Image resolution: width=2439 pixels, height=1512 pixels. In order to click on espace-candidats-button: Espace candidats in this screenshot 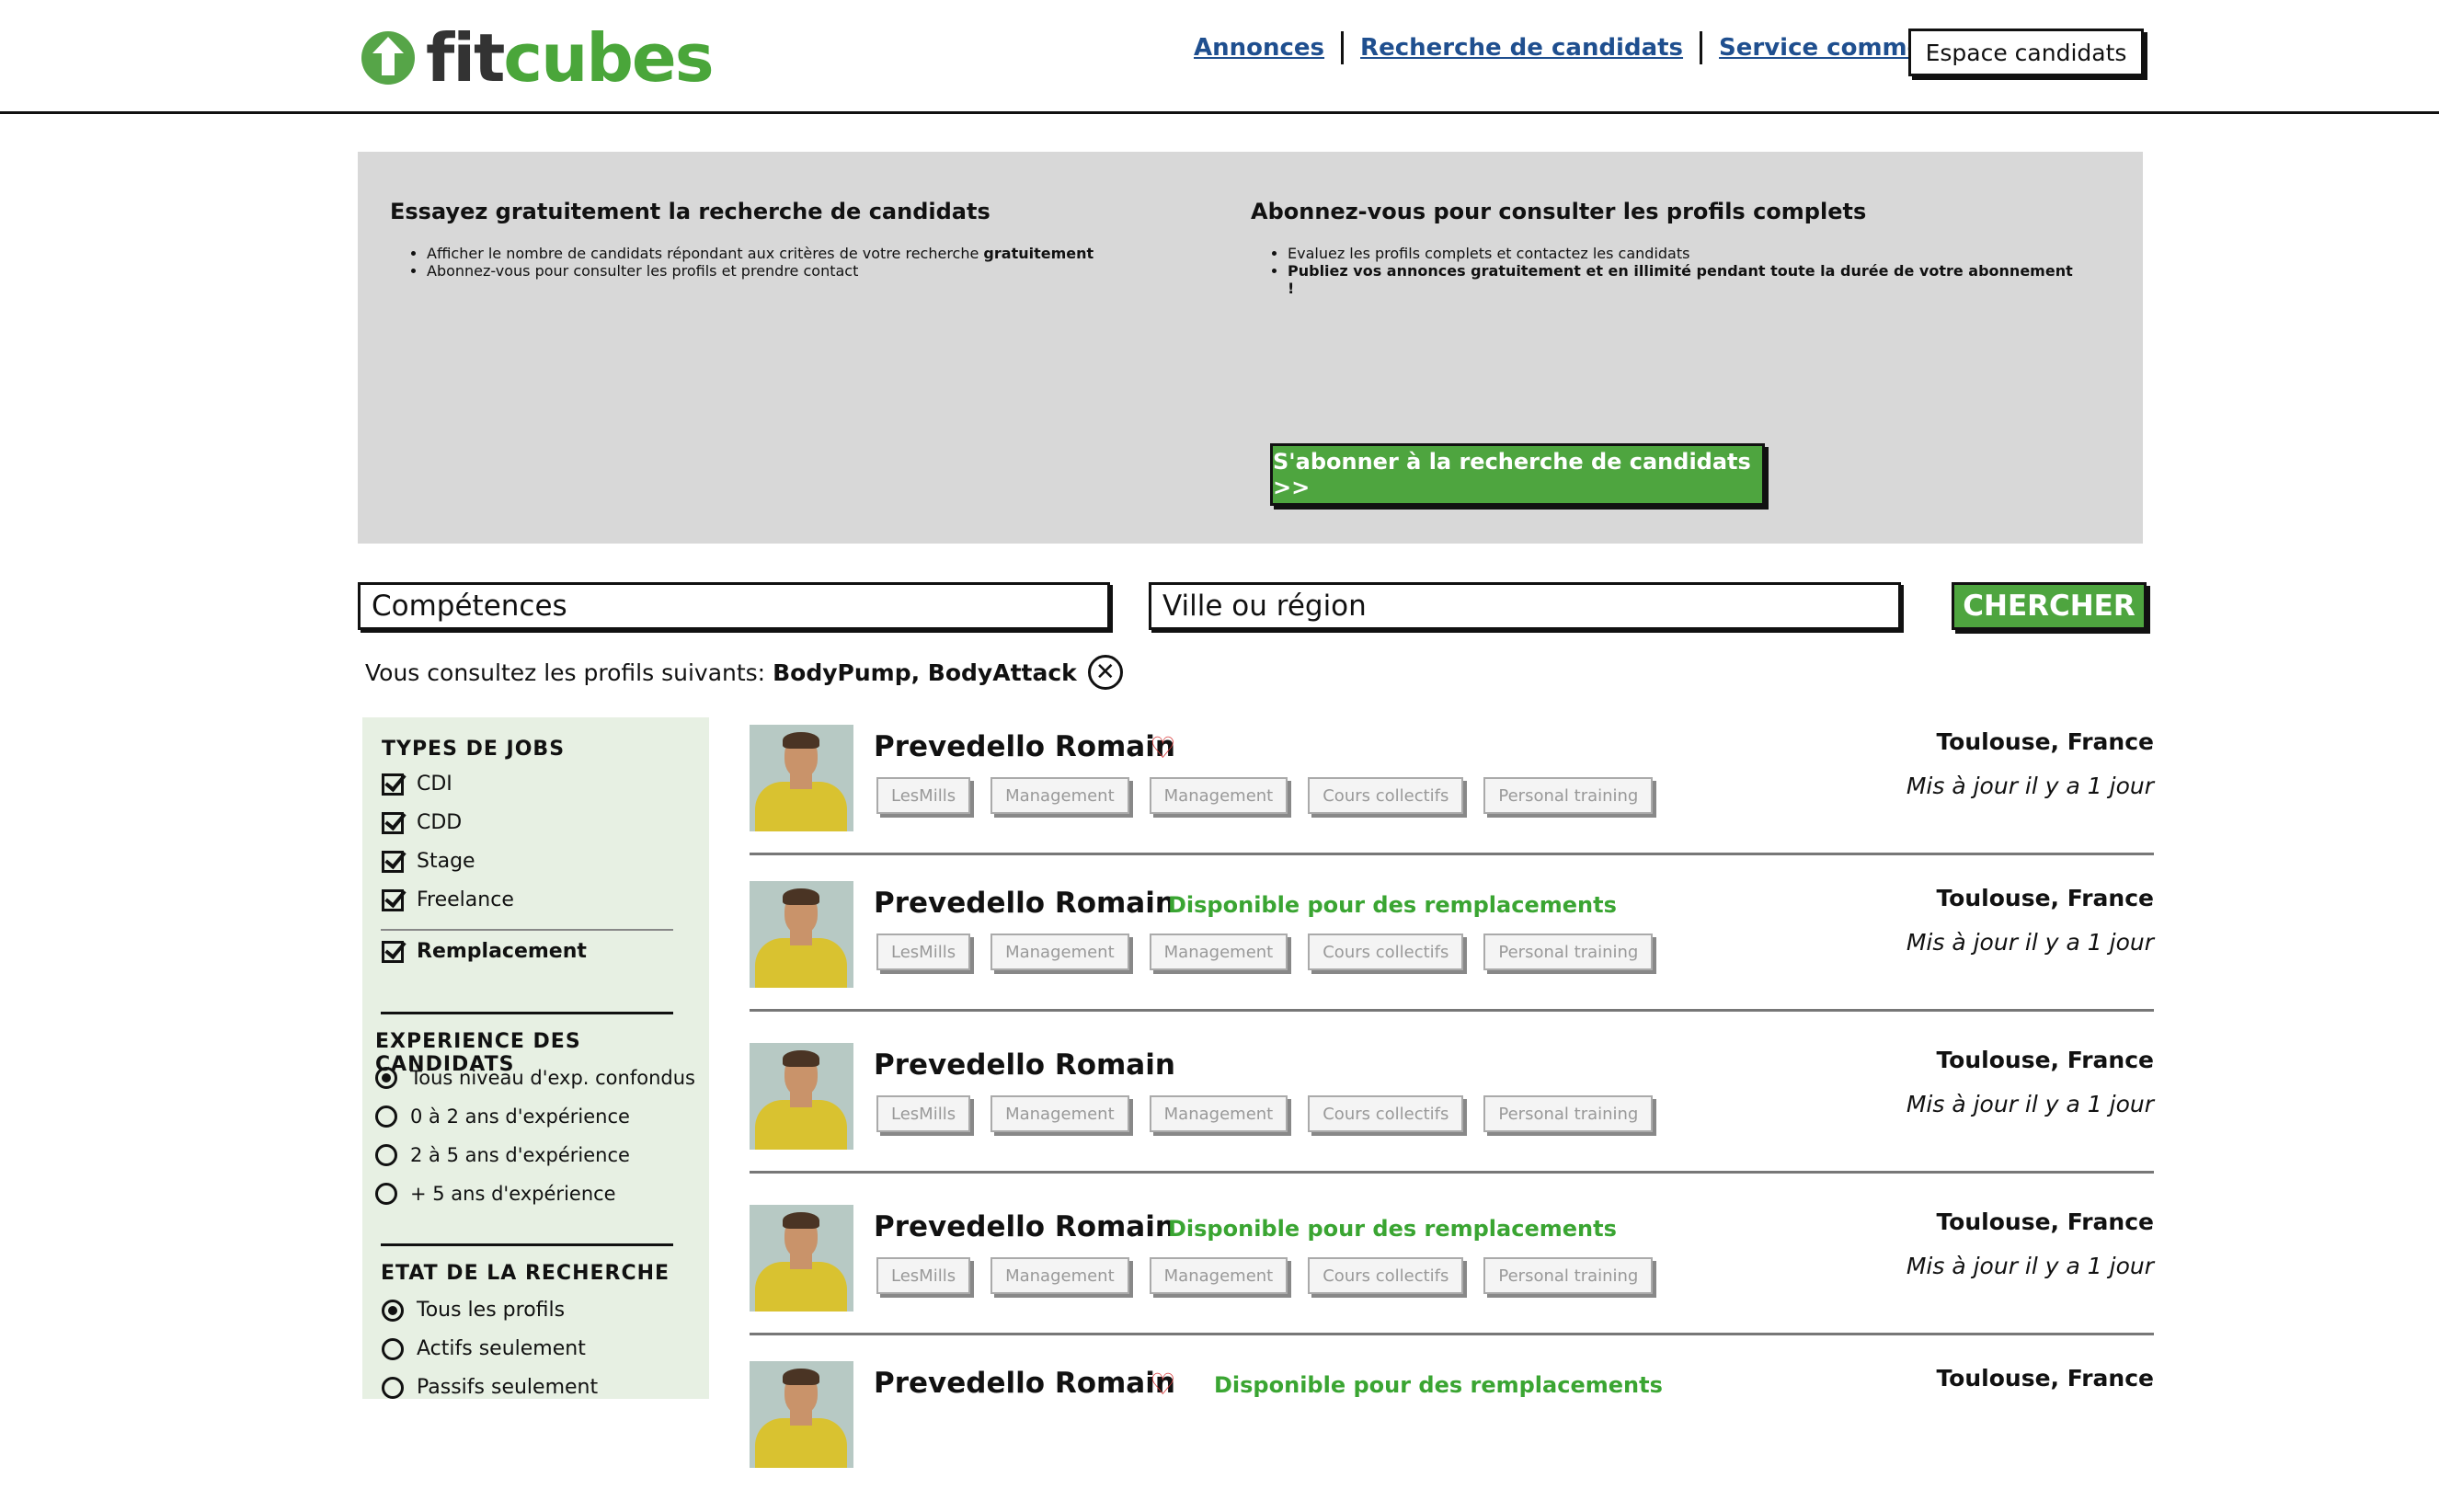, I will do `click(2026, 52)`.